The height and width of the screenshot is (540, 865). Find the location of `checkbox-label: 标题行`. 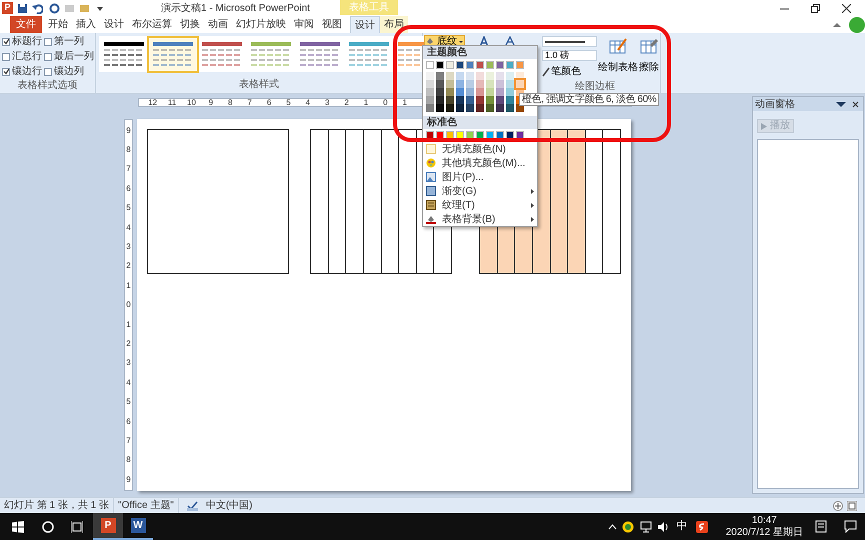

checkbox-label: 标题行 is located at coordinates (27, 41).